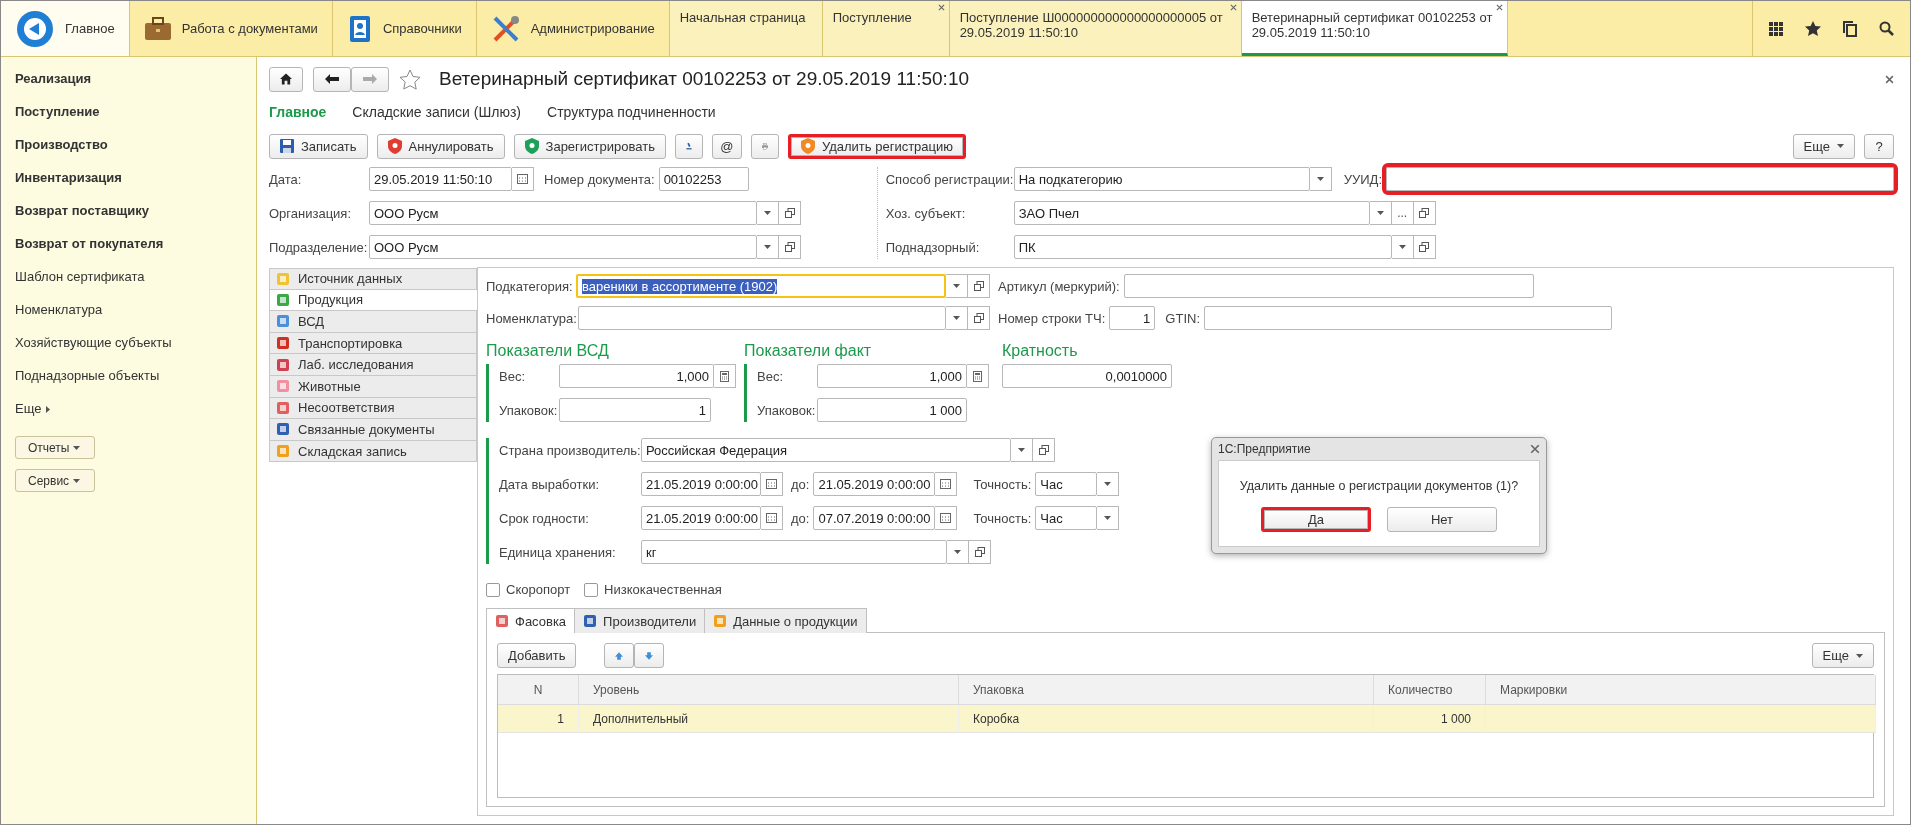 The height and width of the screenshot is (825, 1911). Describe the element at coordinates (1166, 690) in the screenshot. I see `column-header: Упаковка` at that location.